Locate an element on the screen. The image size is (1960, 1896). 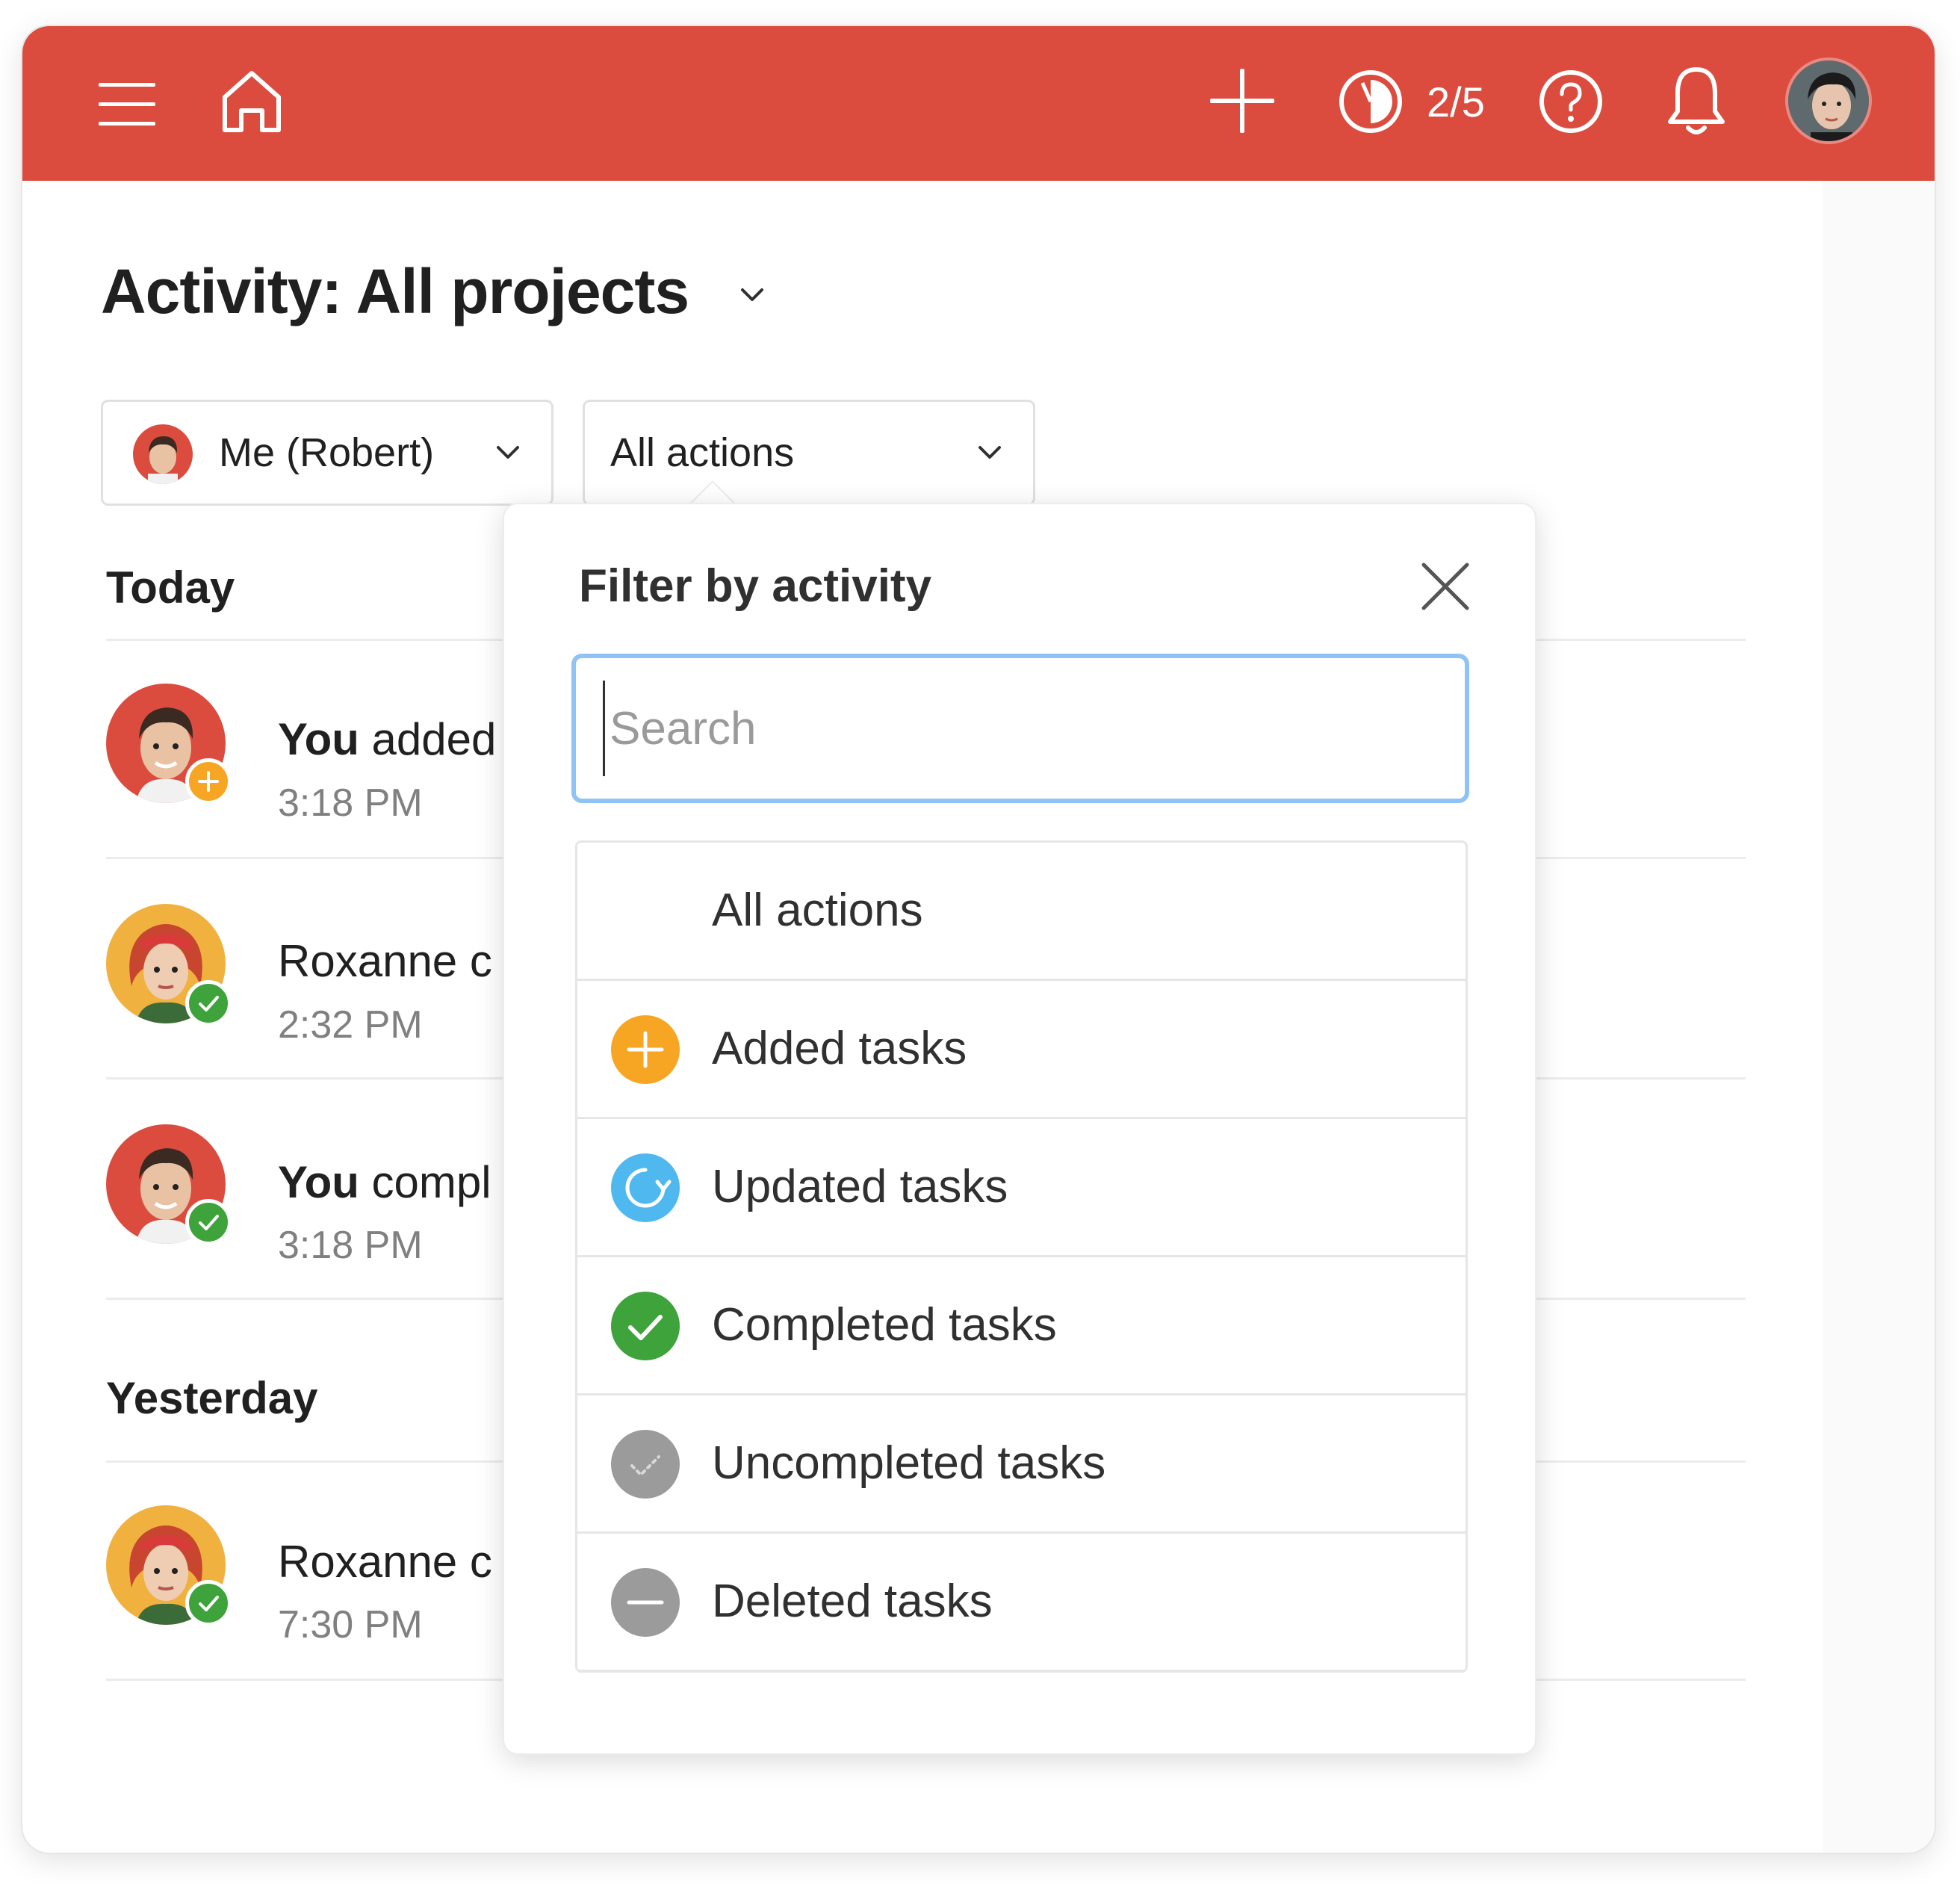
person-filter-dropdown: Me (Robert) is located at coordinates (327, 453).